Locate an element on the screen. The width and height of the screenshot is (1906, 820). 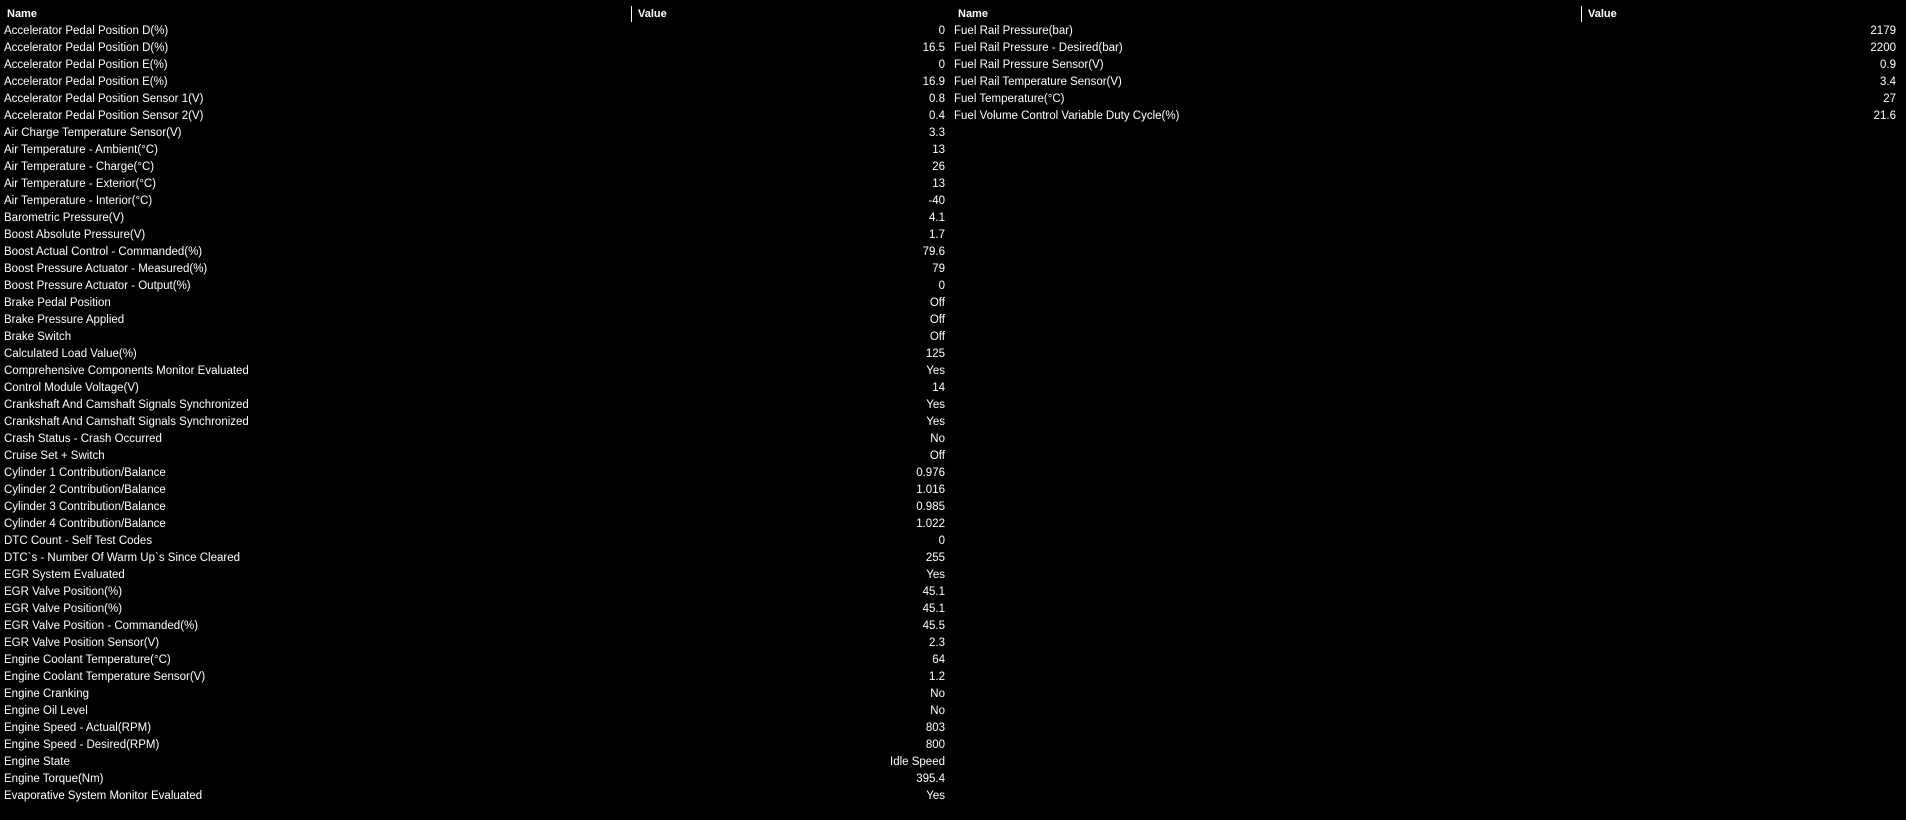
table-row: Fuel Rail Pressure(bar) 2179 is located at coordinates (1426, 31).